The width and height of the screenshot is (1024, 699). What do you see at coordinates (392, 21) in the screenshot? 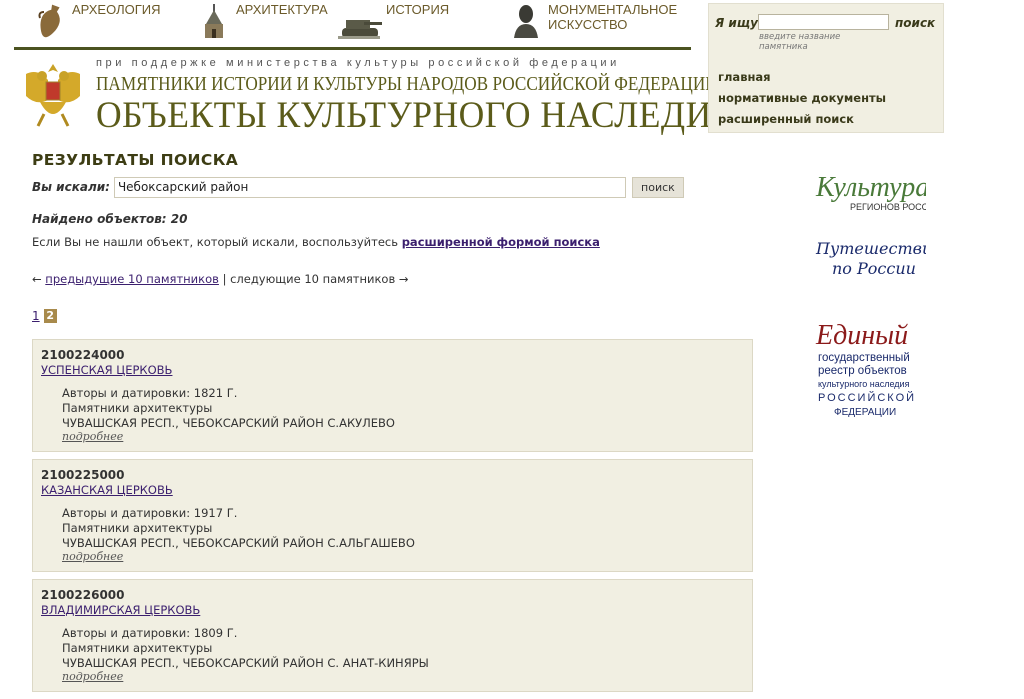
I see `nav-history: ИСТОРИЯ` at bounding box center [392, 21].